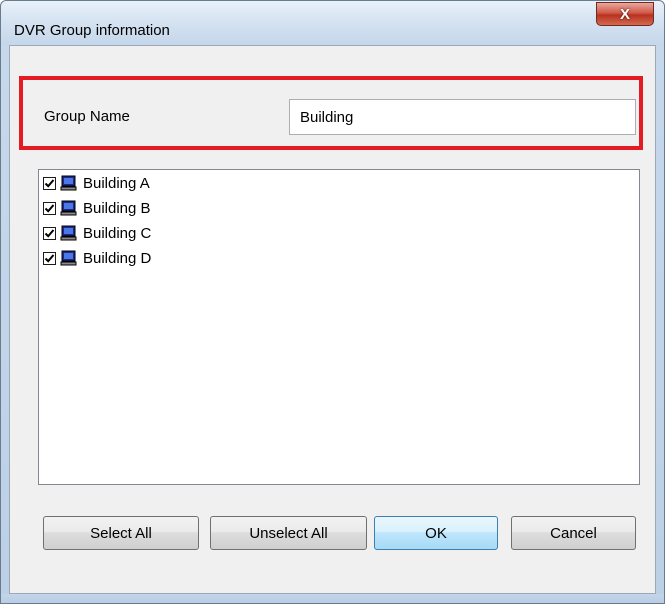 The height and width of the screenshot is (604, 665). What do you see at coordinates (5, 319) in the screenshot?
I see `window-left-border` at bounding box center [5, 319].